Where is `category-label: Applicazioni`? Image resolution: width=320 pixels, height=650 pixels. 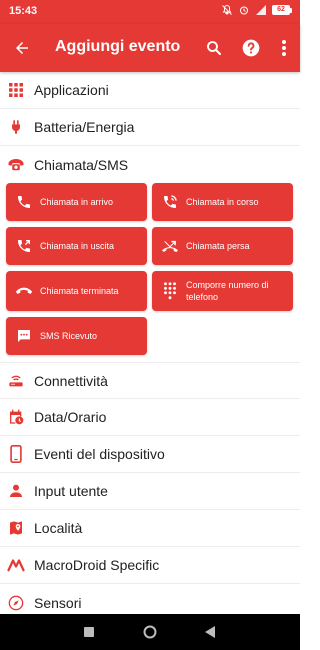
category-label: Applicazioni is located at coordinates (71, 90).